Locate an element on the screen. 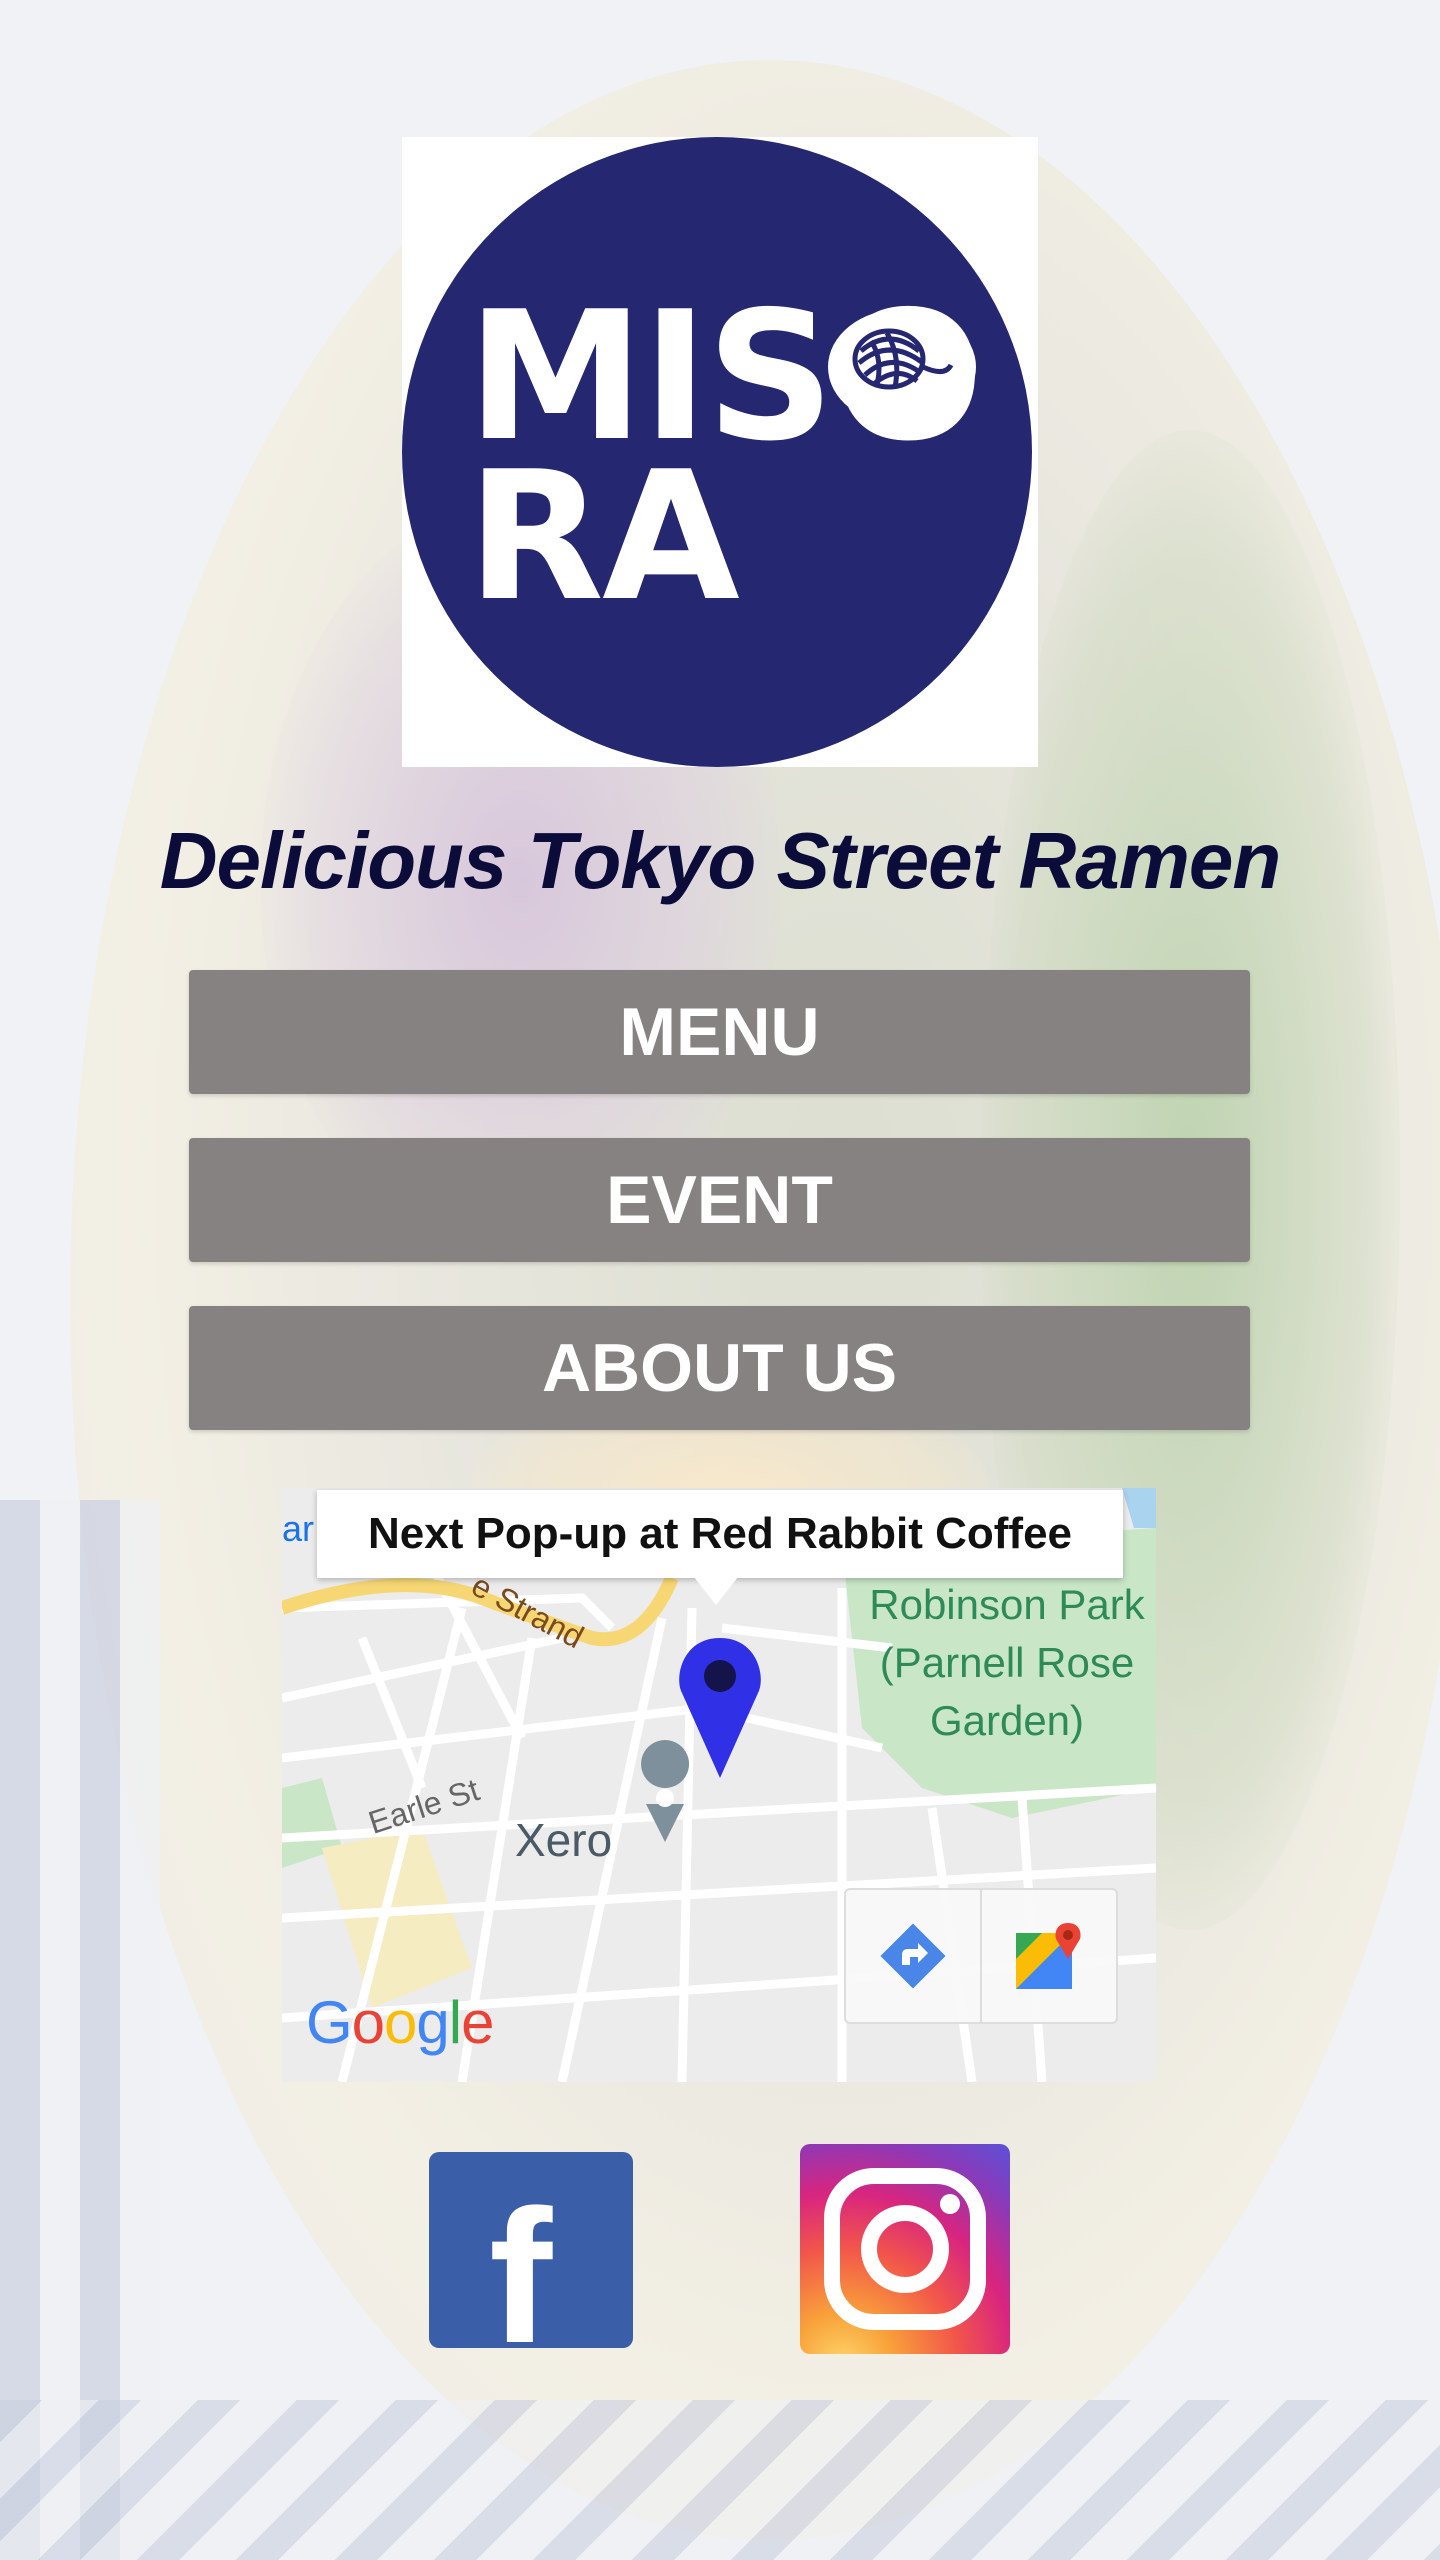  tagline: Delicious Tokyo Street Ramen is located at coordinates (720, 860).